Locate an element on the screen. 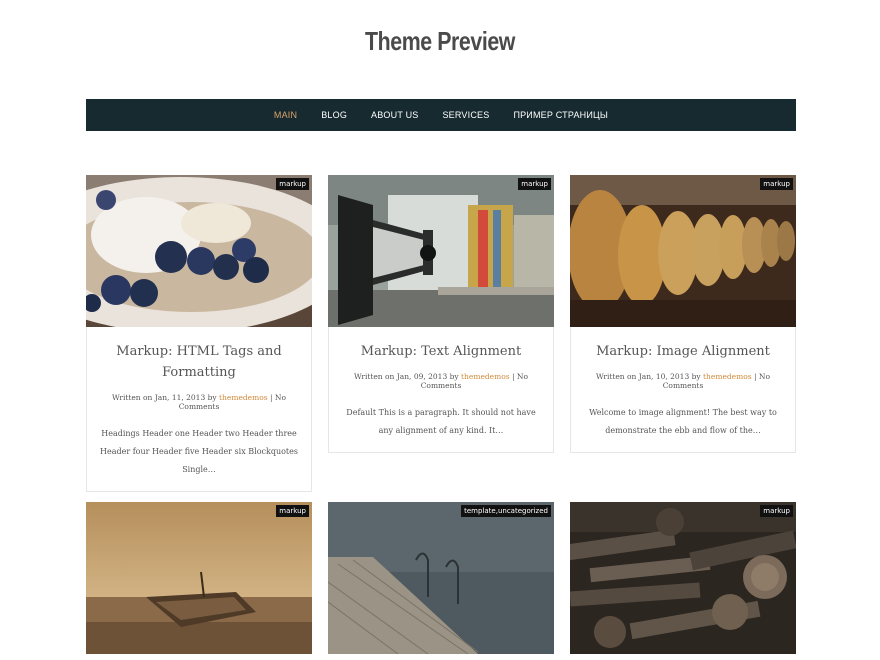 Image resolution: width=880 pixels, height=660 pixels. post-title: Markup: Text Alignment is located at coordinates (441, 351).